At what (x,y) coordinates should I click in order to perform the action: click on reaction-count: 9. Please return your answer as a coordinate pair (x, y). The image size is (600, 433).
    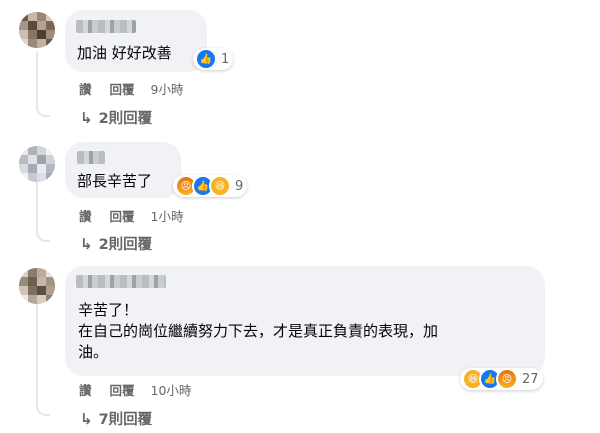
    Looking at the image, I should click on (239, 186).